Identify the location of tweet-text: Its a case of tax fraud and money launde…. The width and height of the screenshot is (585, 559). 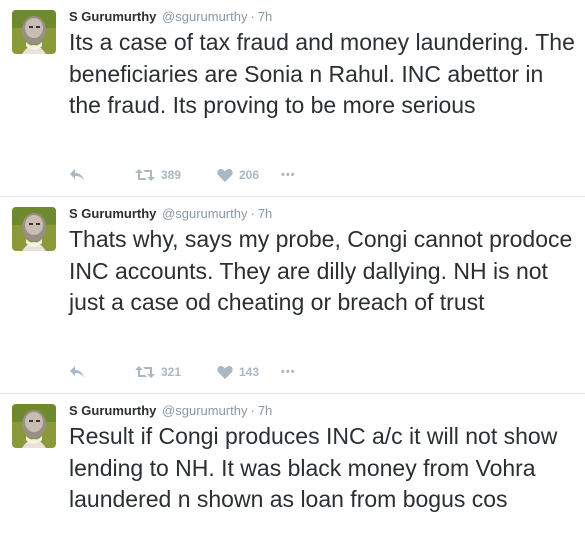
(322, 73).